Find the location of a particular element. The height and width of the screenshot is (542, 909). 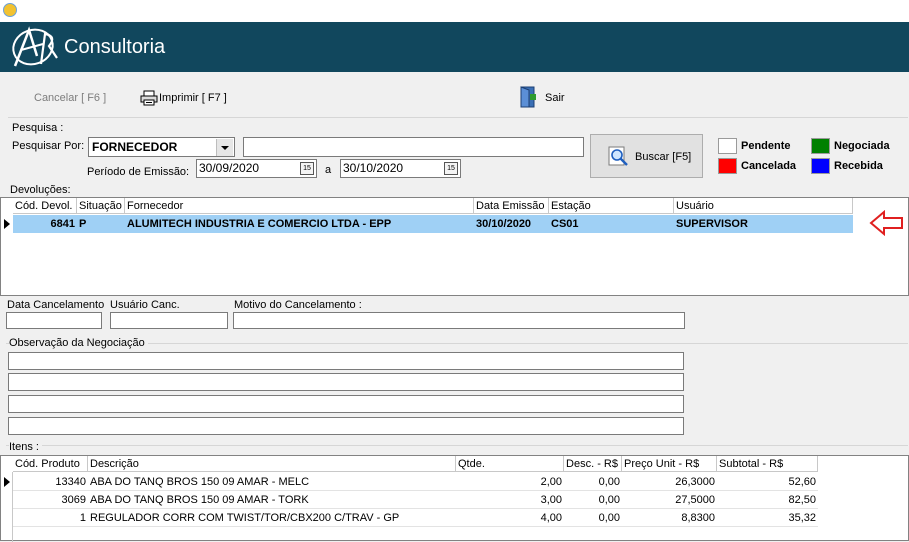

legend-label-recebida: Recebida is located at coordinates (858, 166).